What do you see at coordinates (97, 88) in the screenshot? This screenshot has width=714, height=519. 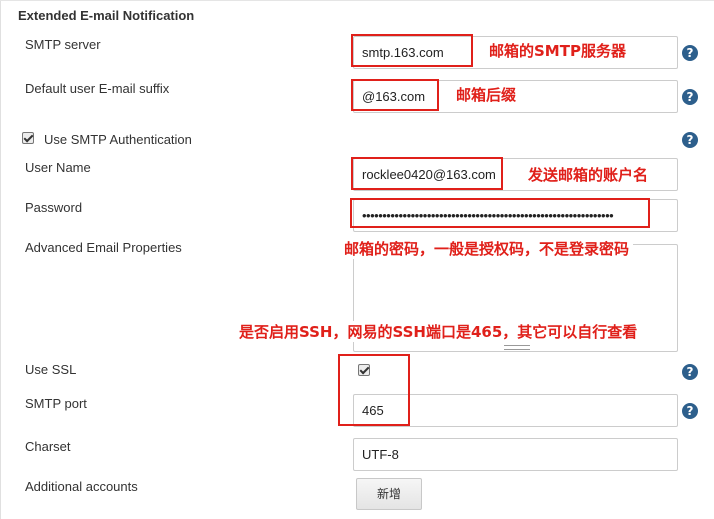 I see `default-suffix-label: Default user E-mail suffix` at bounding box center [97, 88].